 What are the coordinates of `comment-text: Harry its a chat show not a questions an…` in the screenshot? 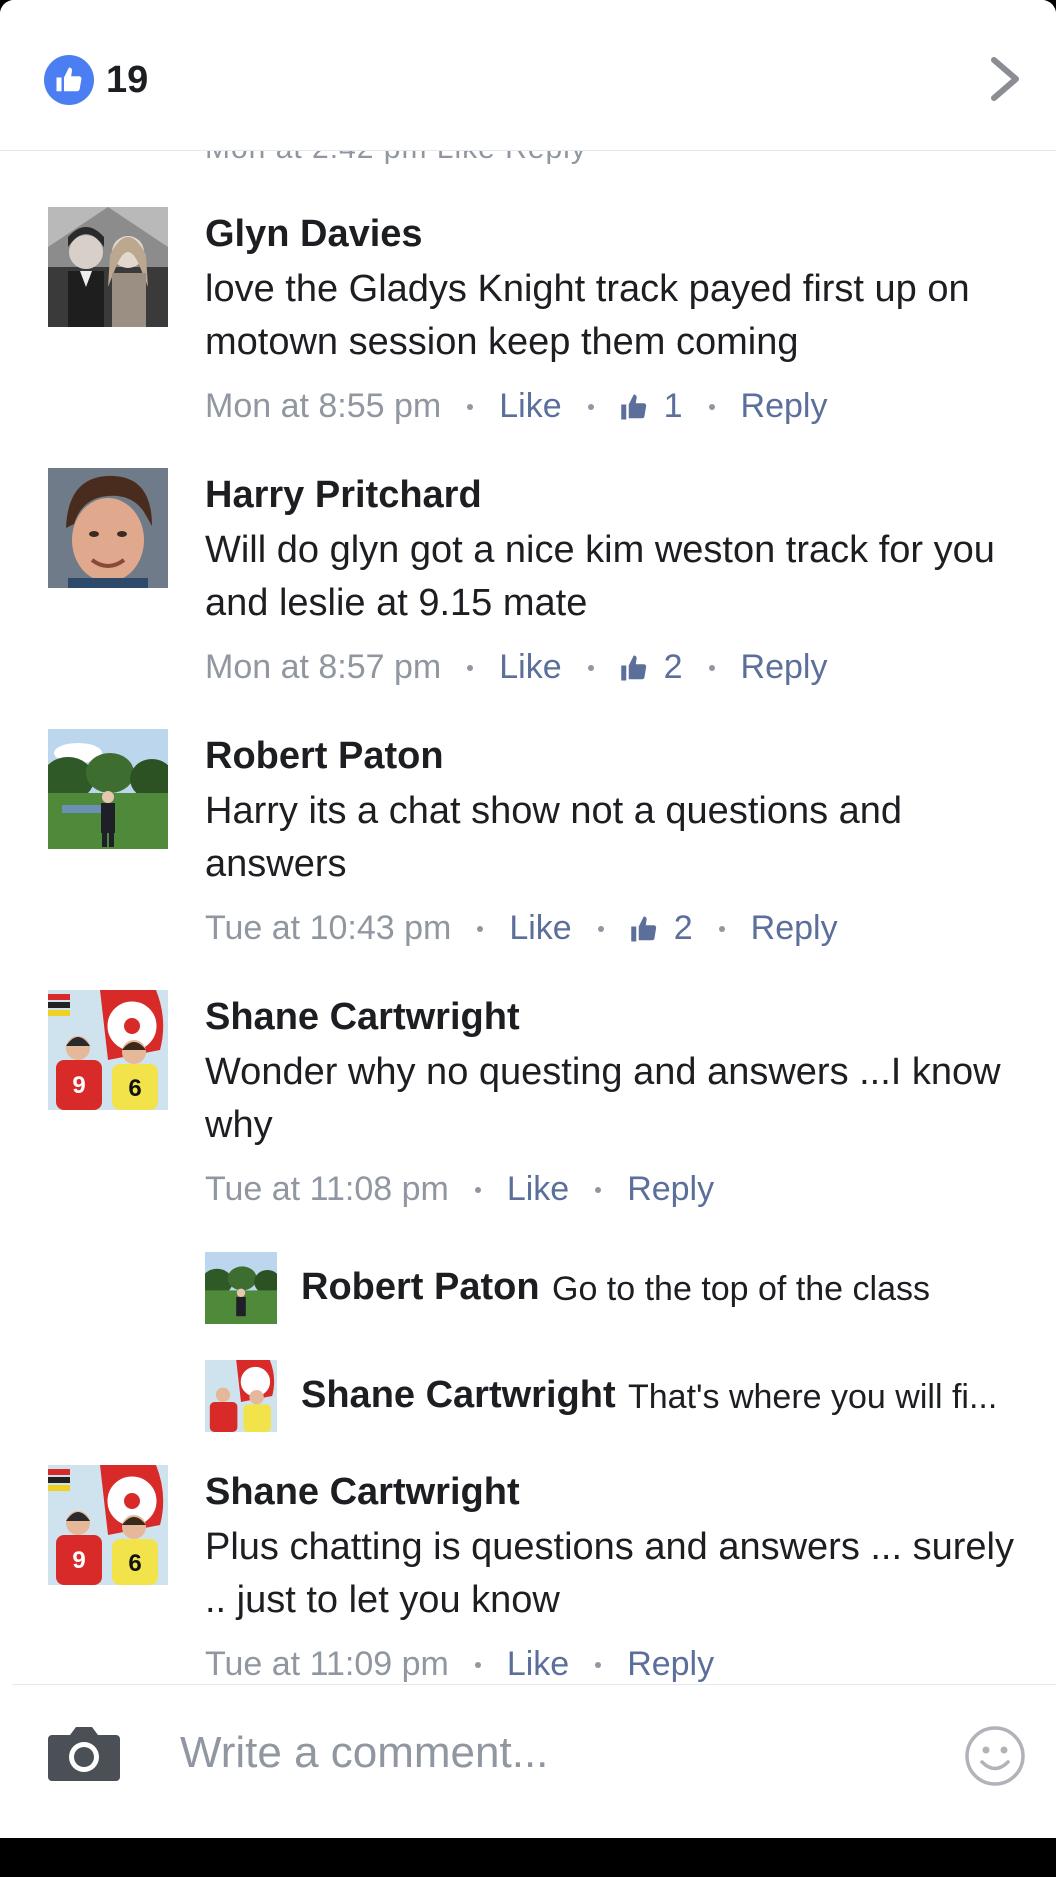 It's located at (554, 837).